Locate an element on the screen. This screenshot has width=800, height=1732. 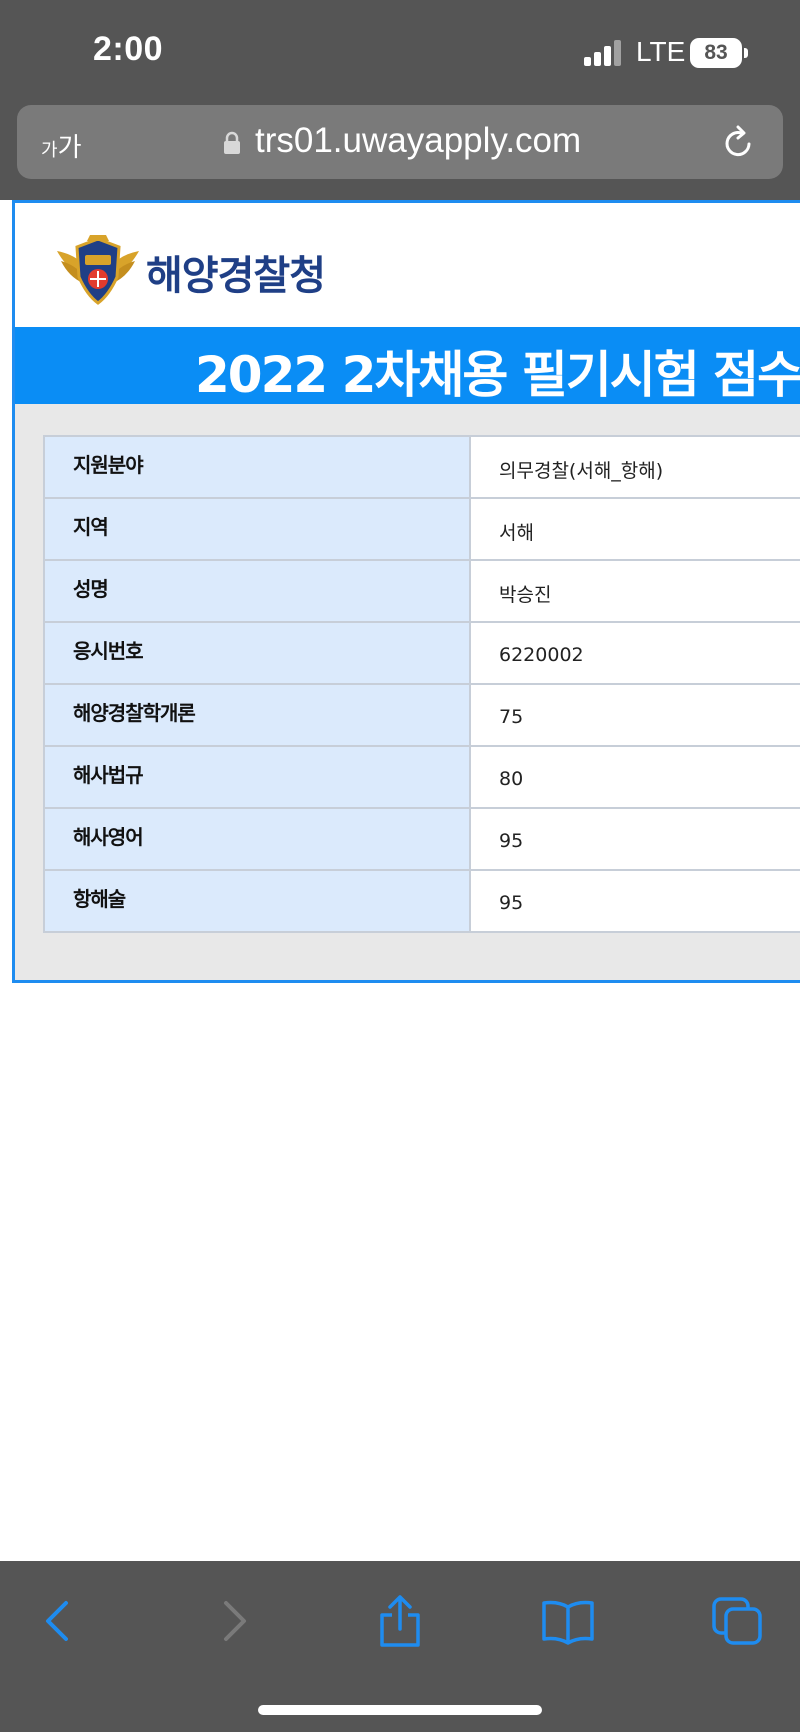
battery-icon: 83 is located at coordinates (716, 53).